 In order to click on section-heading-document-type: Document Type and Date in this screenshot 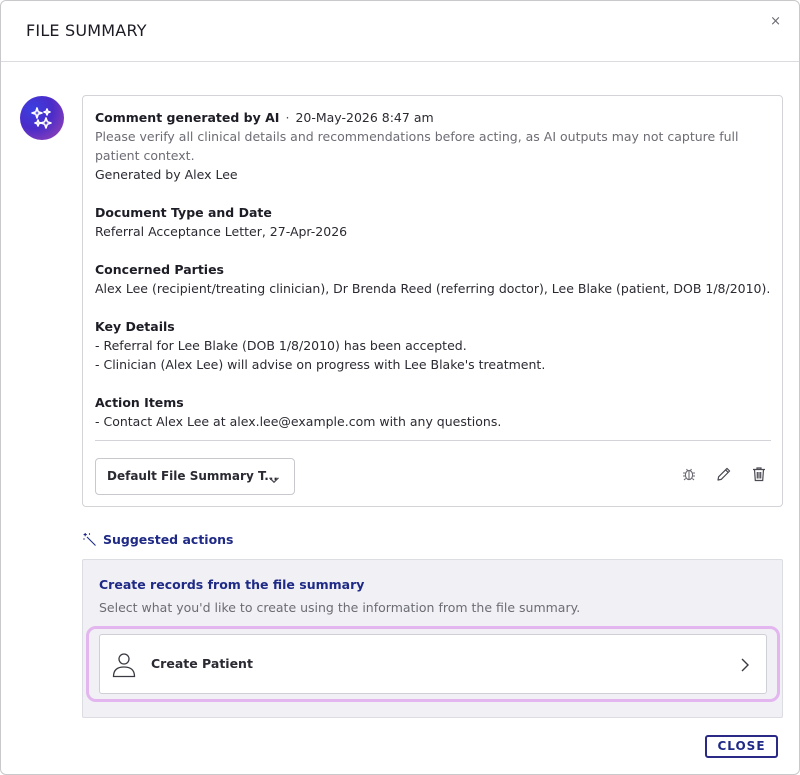, I will do `click(183, 212)`.